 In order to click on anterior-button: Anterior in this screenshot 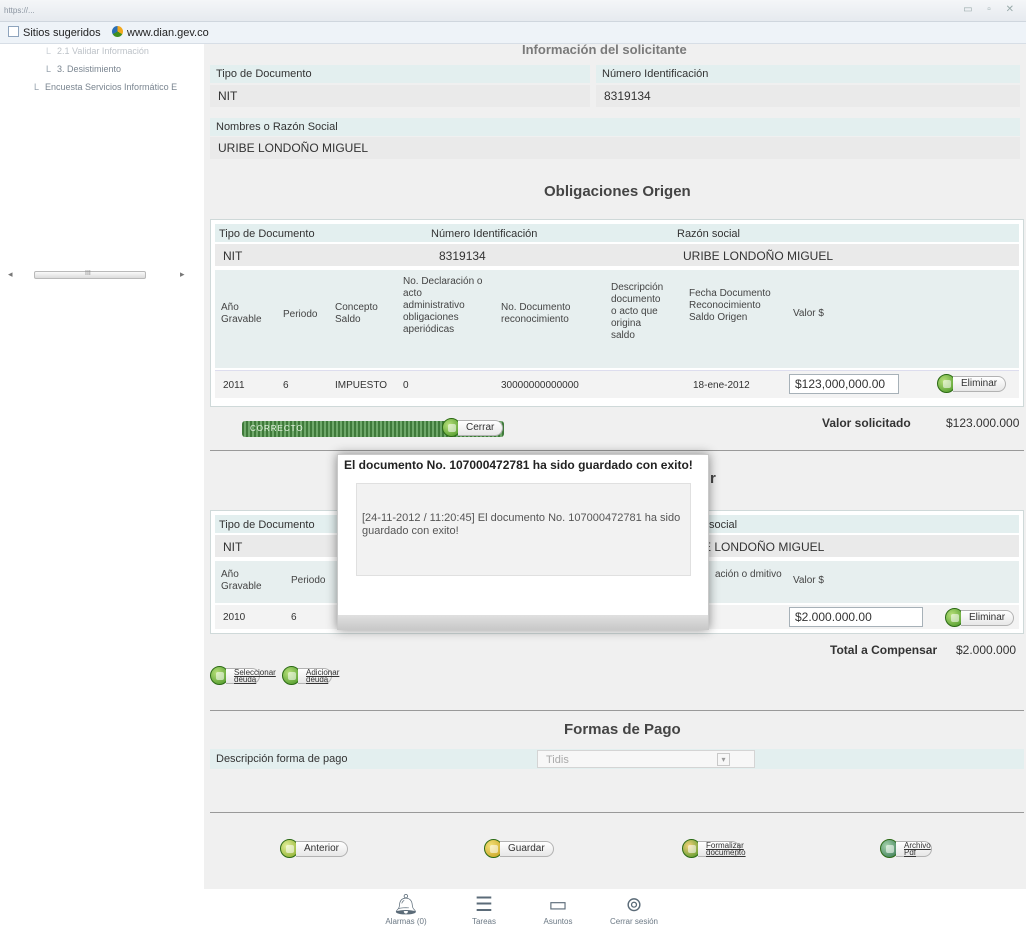, I will do `click(320, 849)`.